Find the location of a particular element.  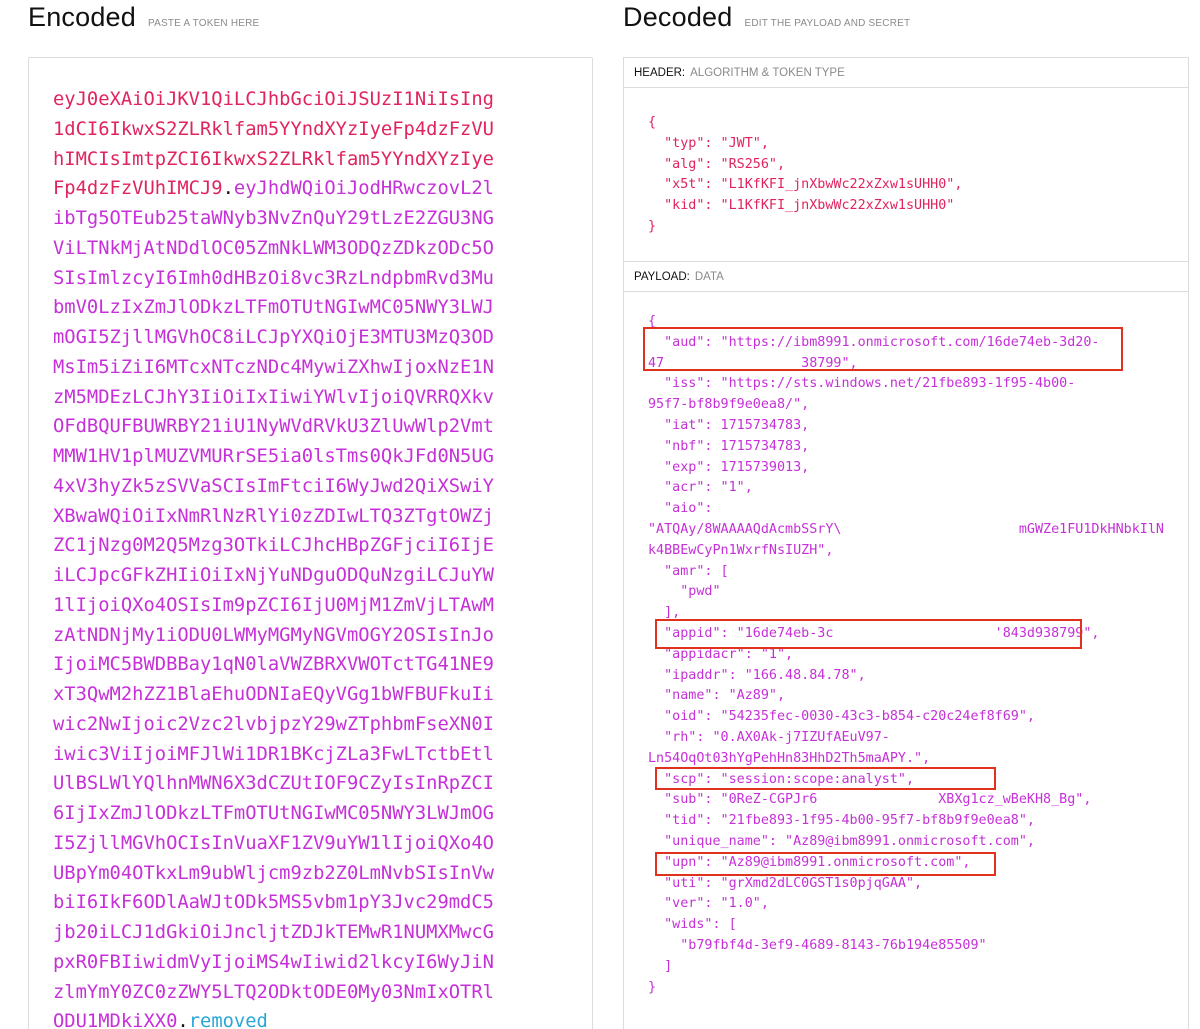

scp-highlight-box is located at coordinates (825, 778).